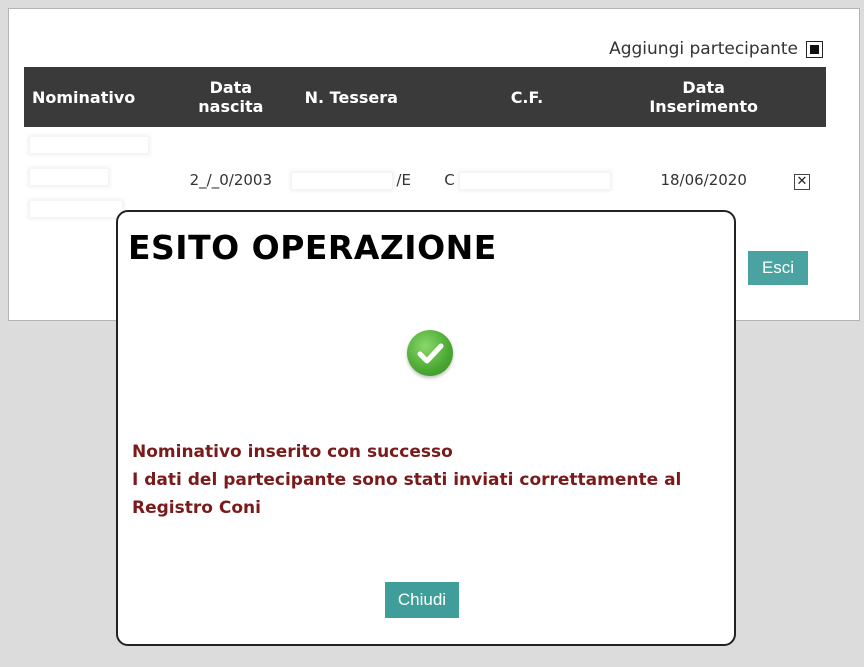 Image resolution: width=864 pixels, height=667 pixels. I want to click on add-participant-row: Aggiungi partecipante, so click(716, 49).